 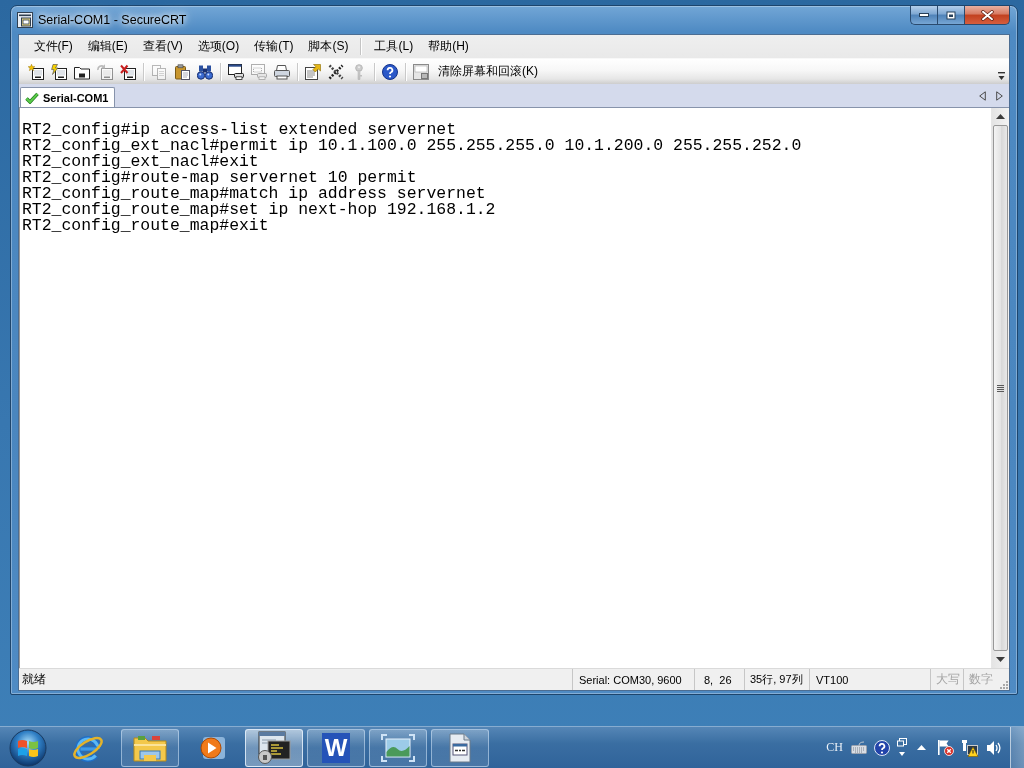 What do you see at coordinates (59, 71) in the screenshot?
I see `terminal-lightning-icon` at bounding box center [59, 71].